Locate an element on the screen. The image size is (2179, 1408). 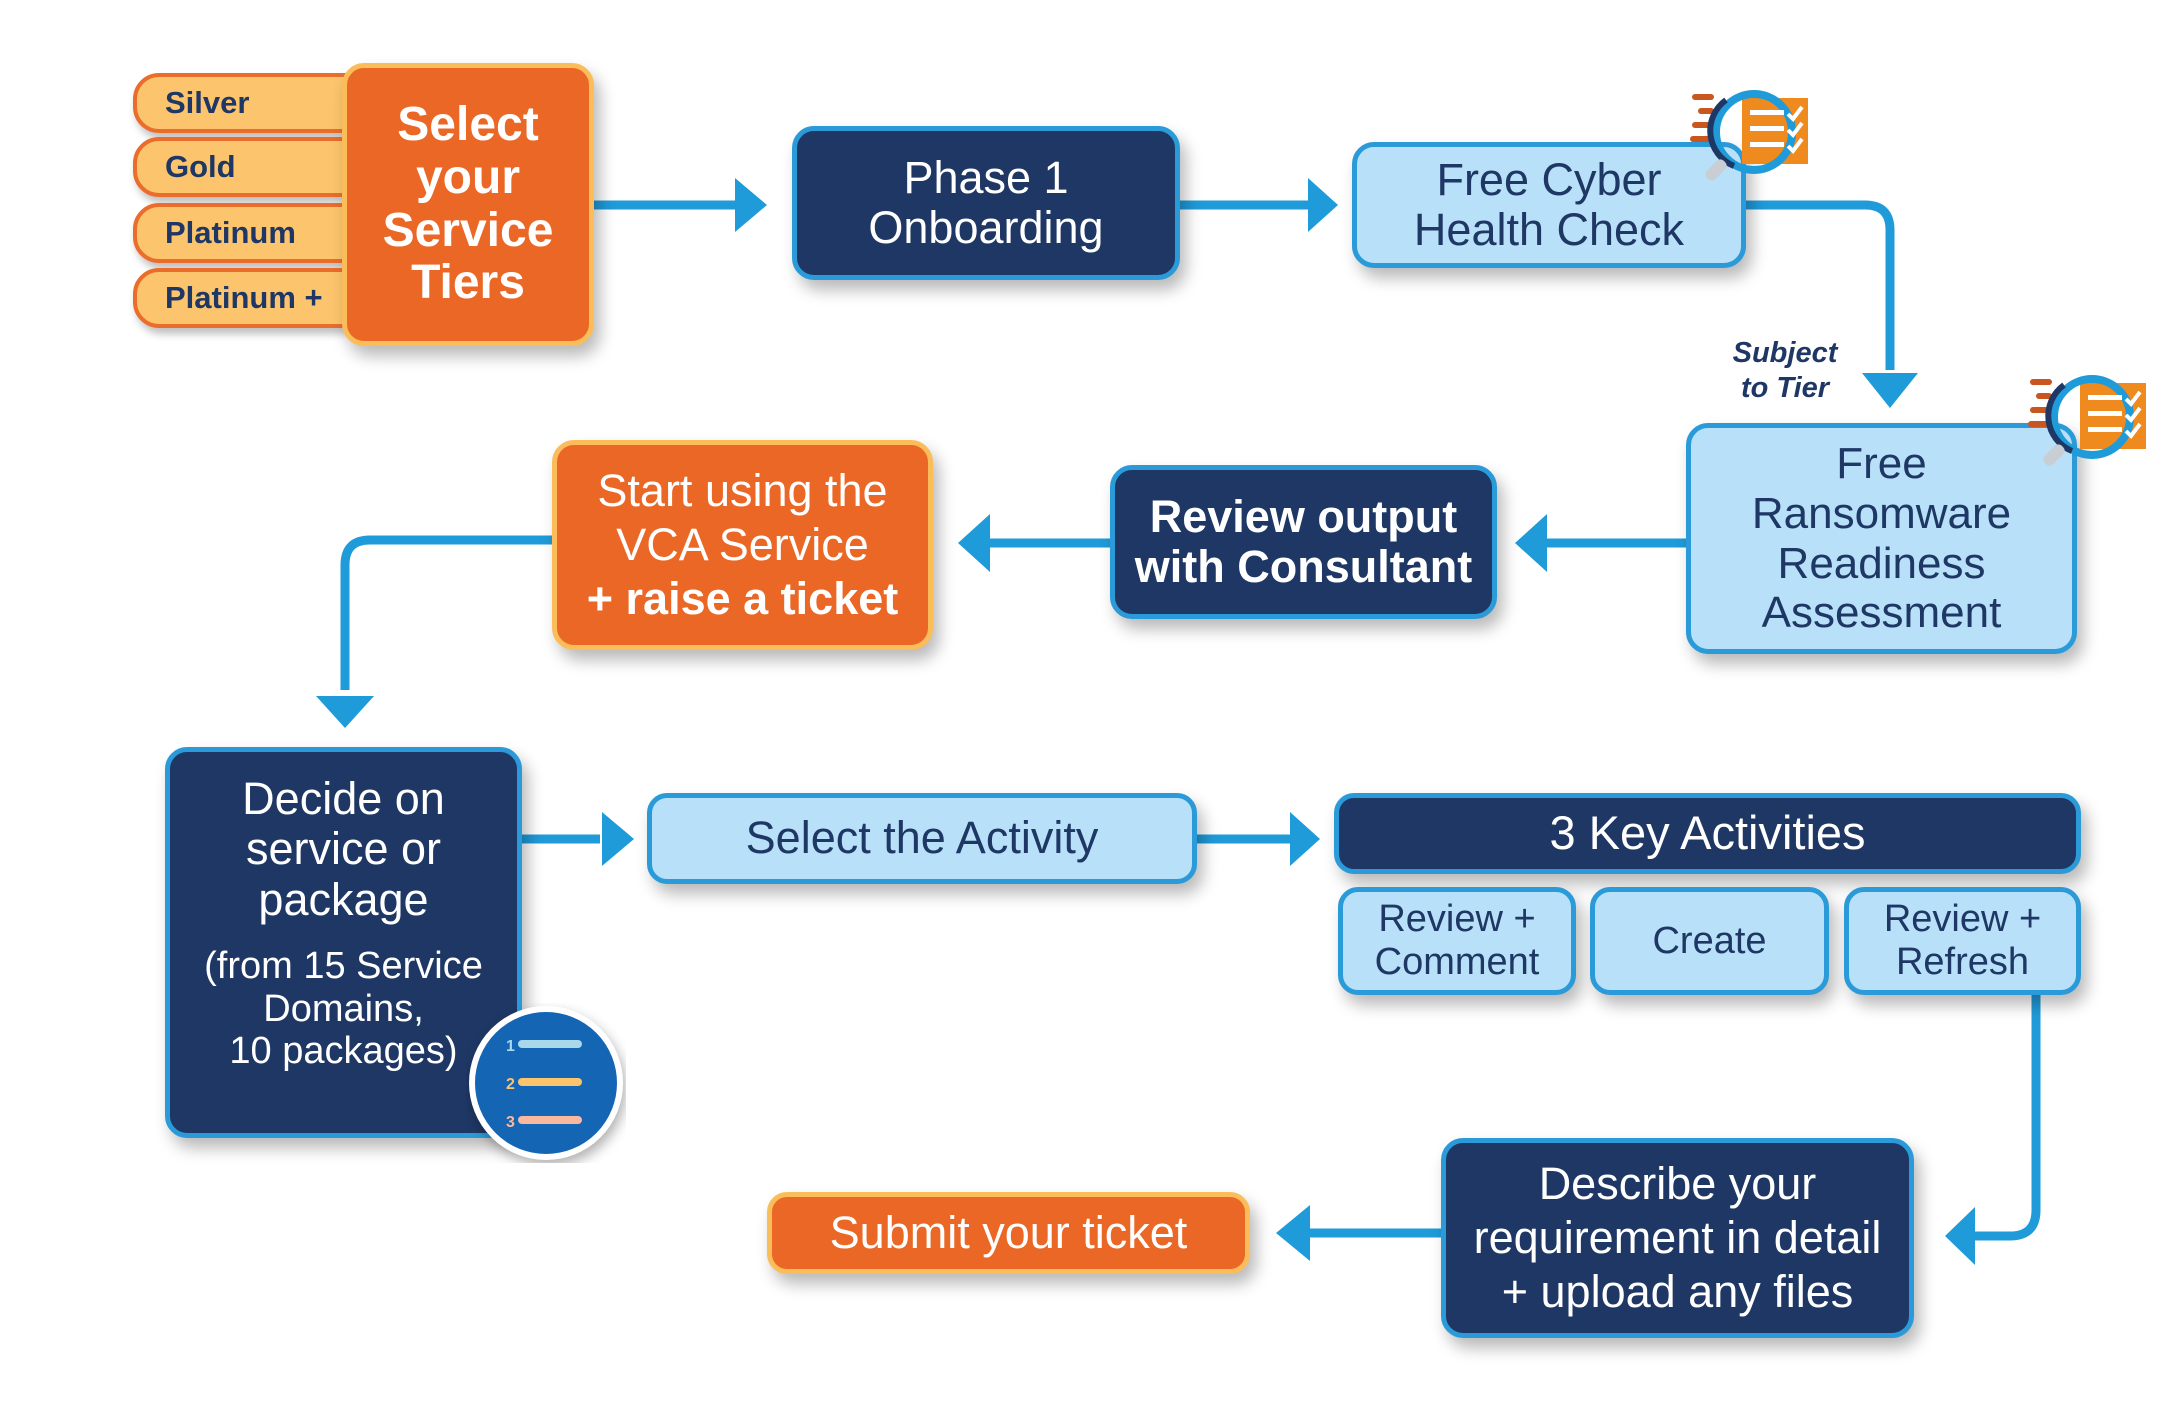
tier-gold: Gold is located at coordinates (248, 167).